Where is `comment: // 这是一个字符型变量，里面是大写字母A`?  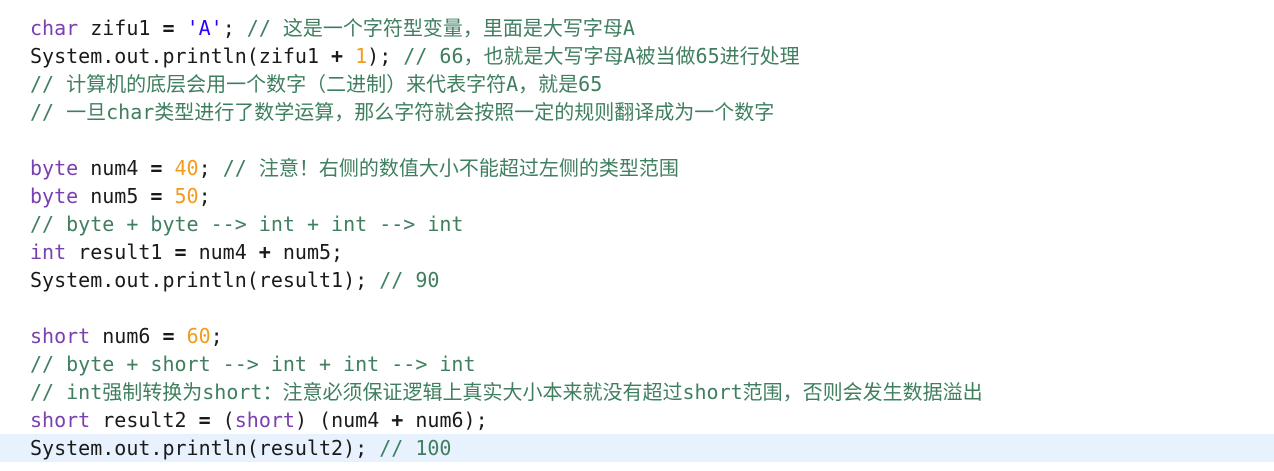 comment: // 这是一个字符型变量，里面是大写字母A is located at coordinates (440, 28).